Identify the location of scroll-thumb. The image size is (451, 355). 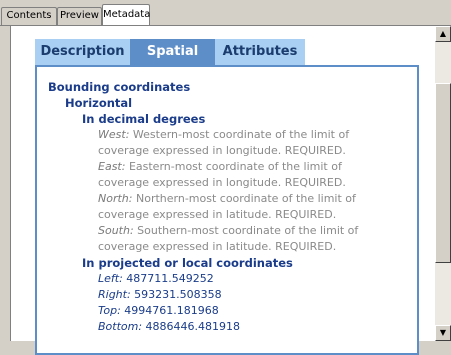
(443, 173).